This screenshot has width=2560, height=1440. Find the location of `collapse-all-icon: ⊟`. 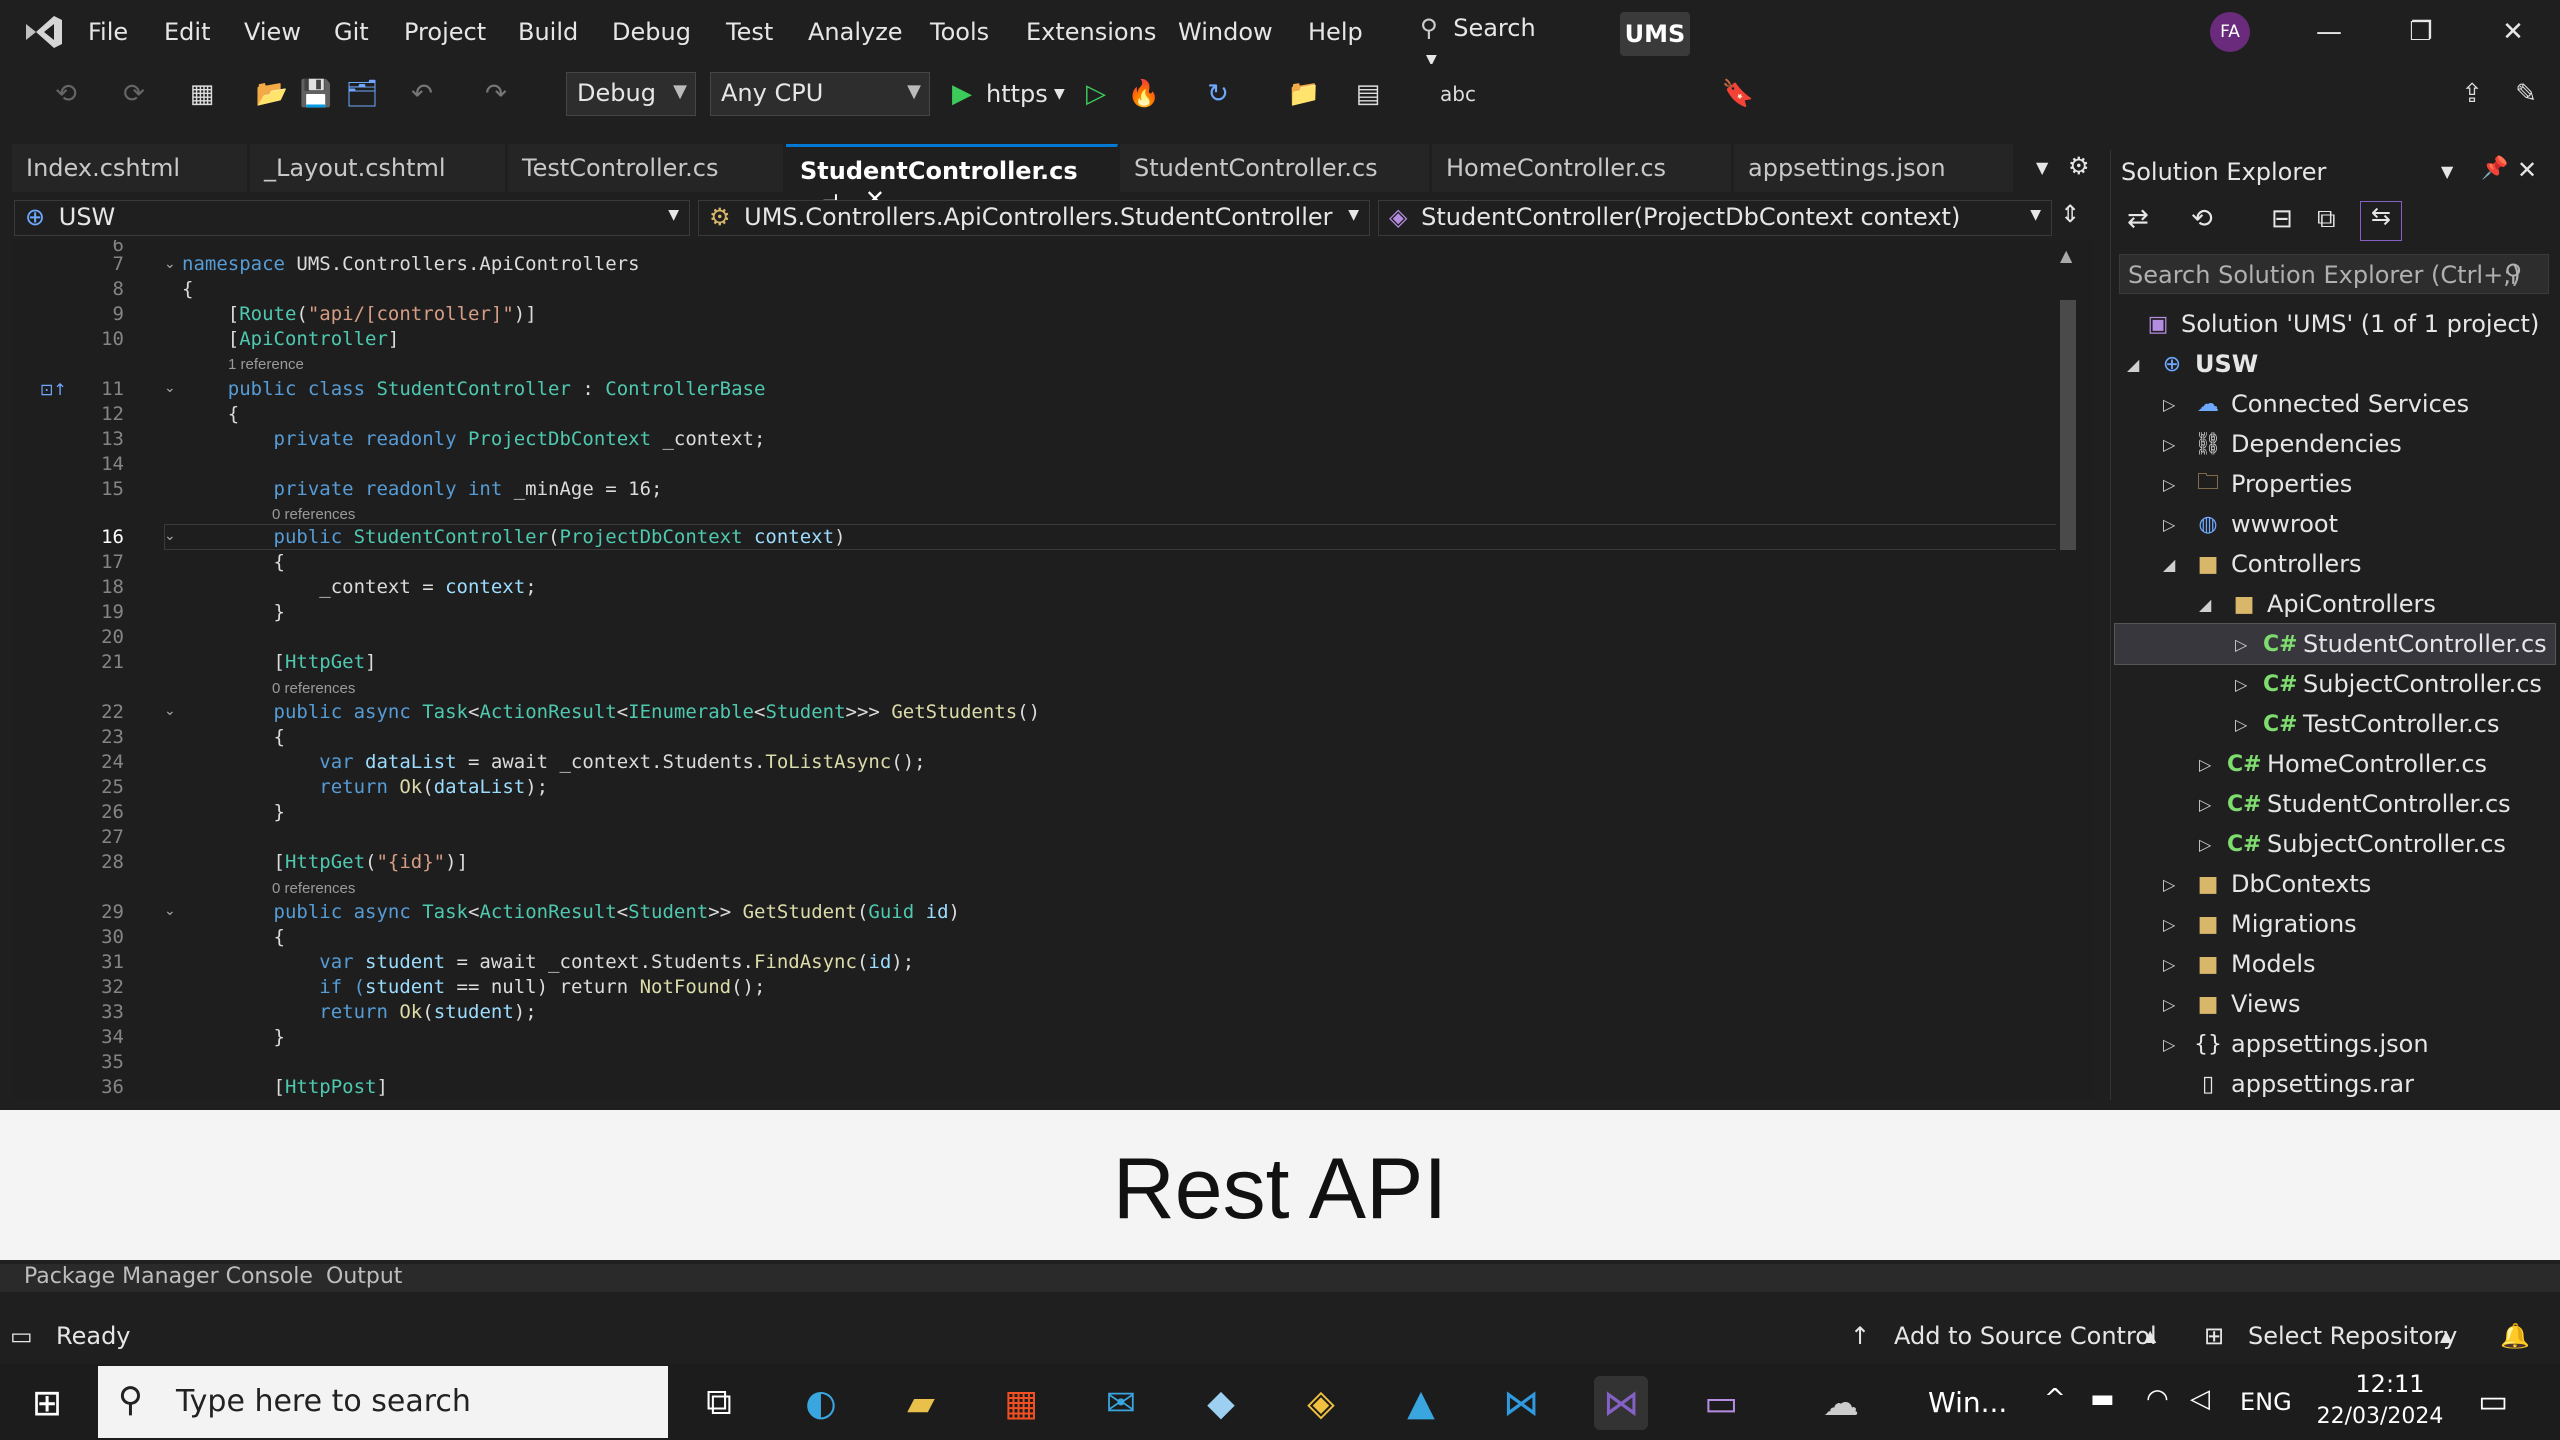

collapse-all-icon: ⊟ is located at coordinates (2282, 219).